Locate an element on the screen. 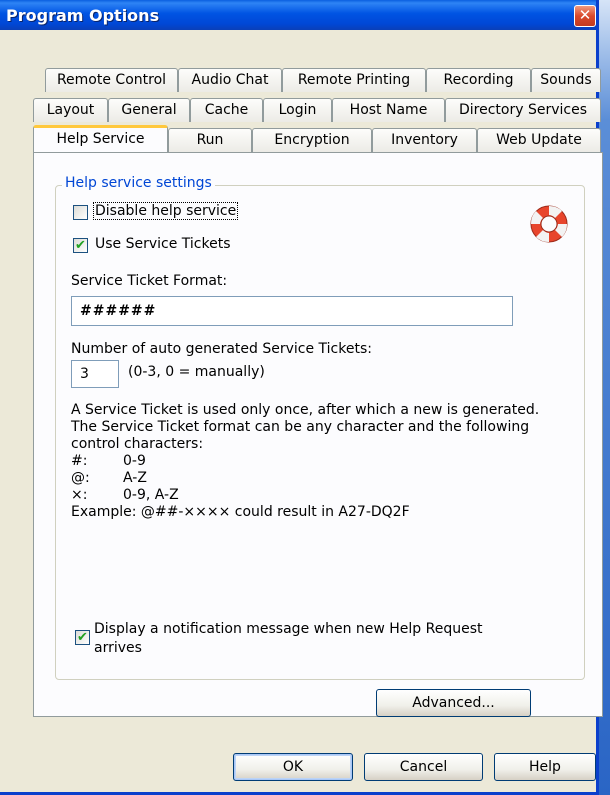 The height and width of the screenshot is (795, 610). notify-label-line: arrives is located at coordinates (118, 648).